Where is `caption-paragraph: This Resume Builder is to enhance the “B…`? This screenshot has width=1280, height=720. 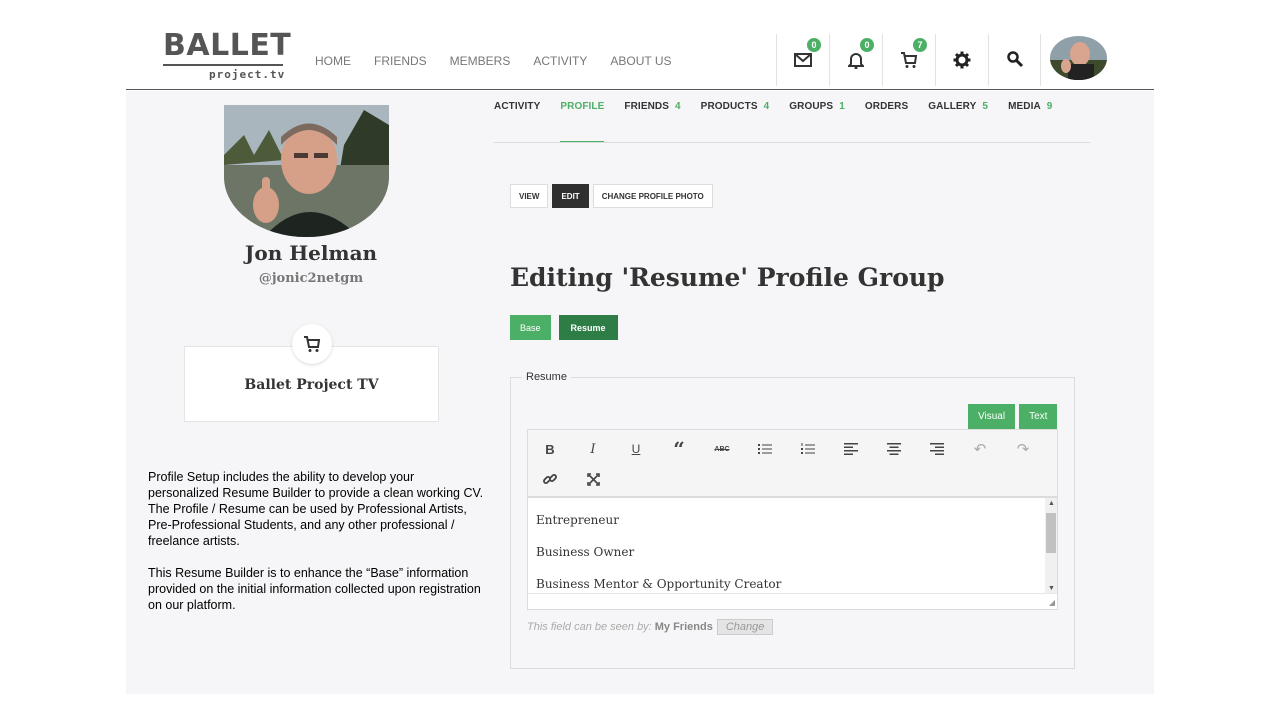
caption-paragraph: This Resume Builder is to enhance the “B… is located at coordinates (314, 589).